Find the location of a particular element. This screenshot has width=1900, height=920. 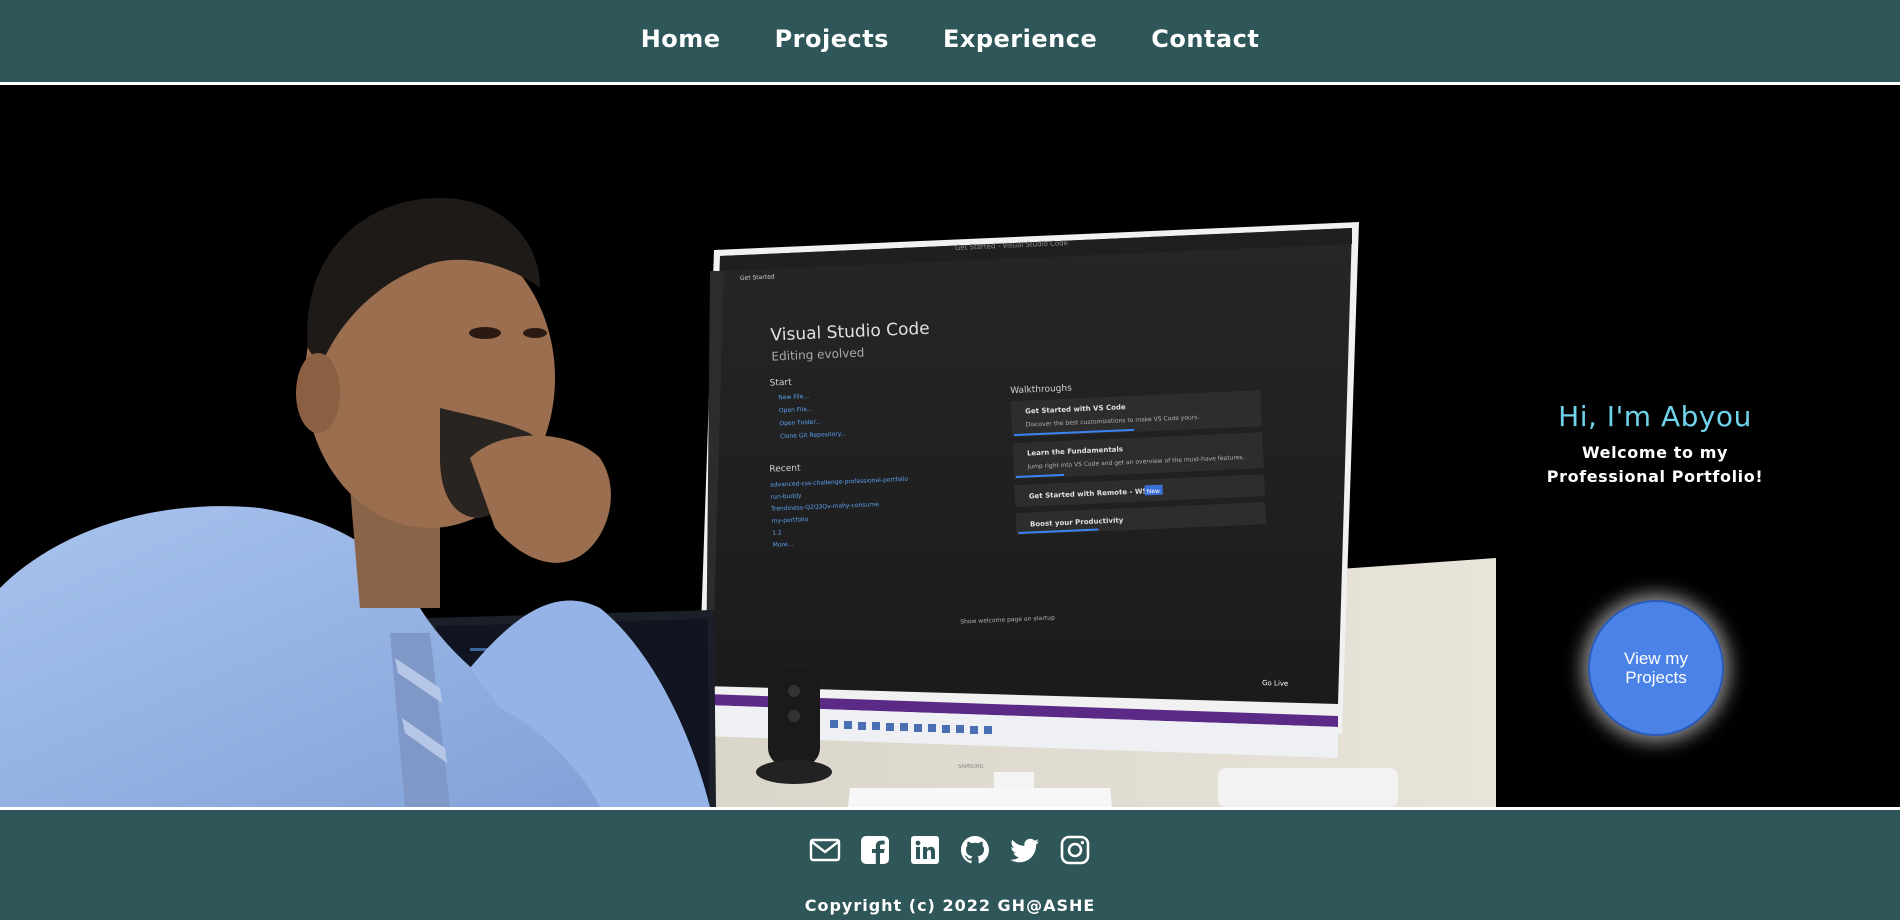

view-projects-label: View my Projects is located at coordinates (1656, 668).